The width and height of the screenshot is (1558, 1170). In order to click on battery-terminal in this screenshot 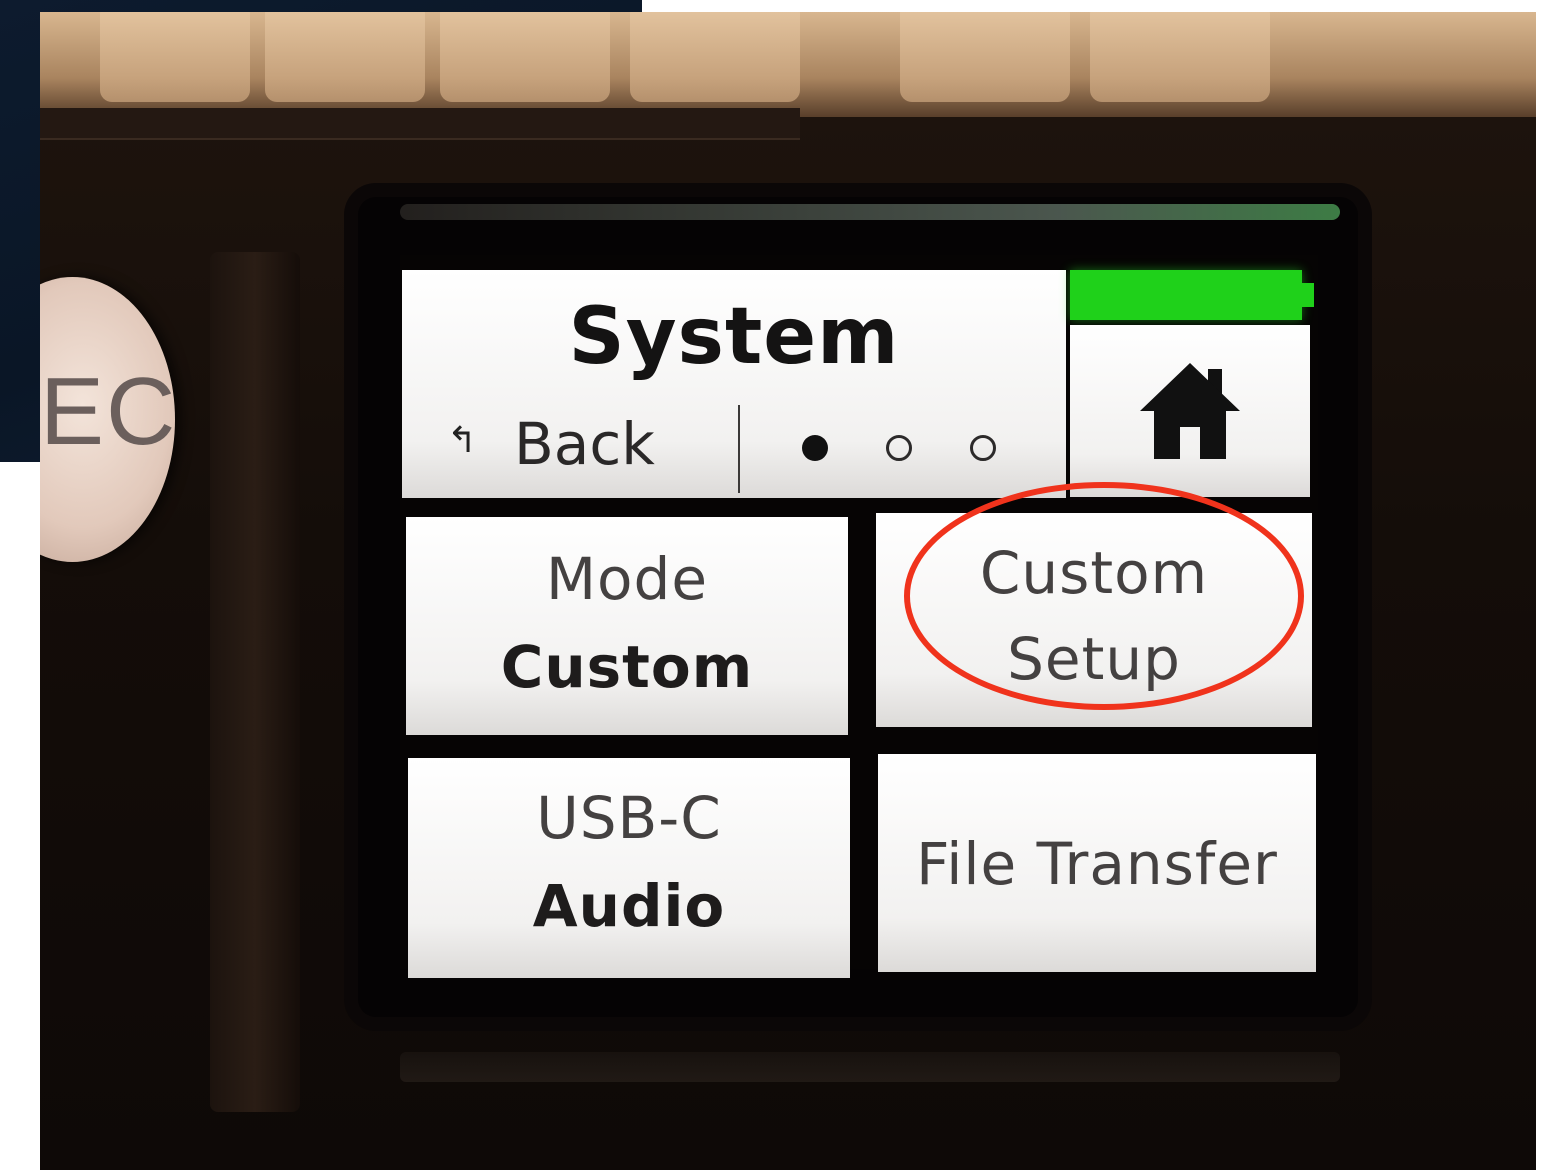, I will do `click(1308, 295)`.